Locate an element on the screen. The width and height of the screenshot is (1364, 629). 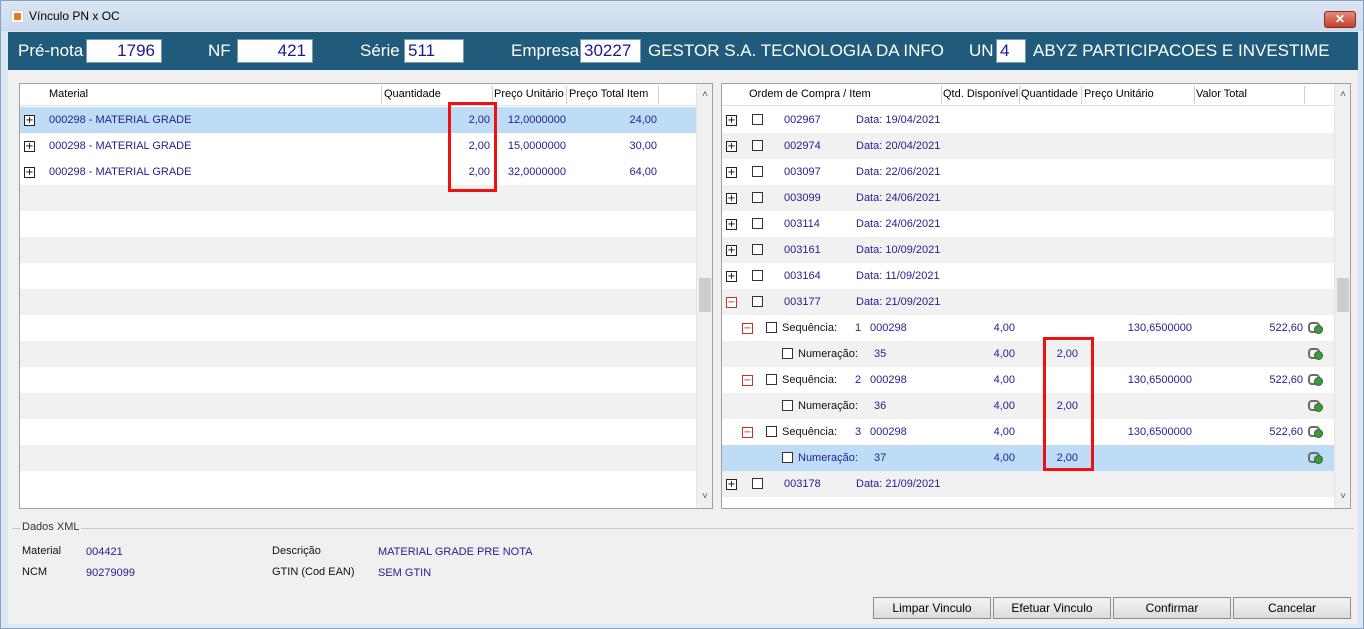
left-scrollbar: ˄ ˅ is located at coordinates (704, 296).